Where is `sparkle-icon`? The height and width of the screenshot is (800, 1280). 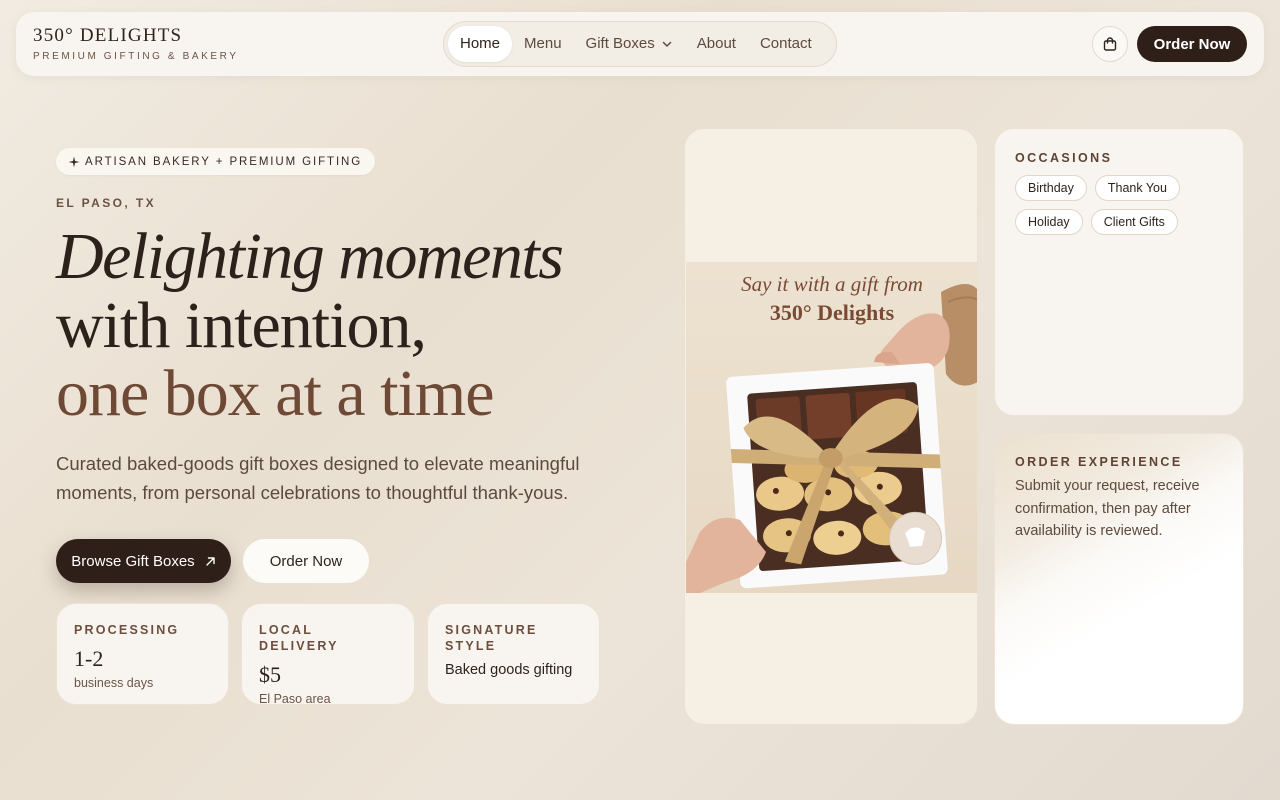
sparkle-icon is located at coordinates (74, 161).